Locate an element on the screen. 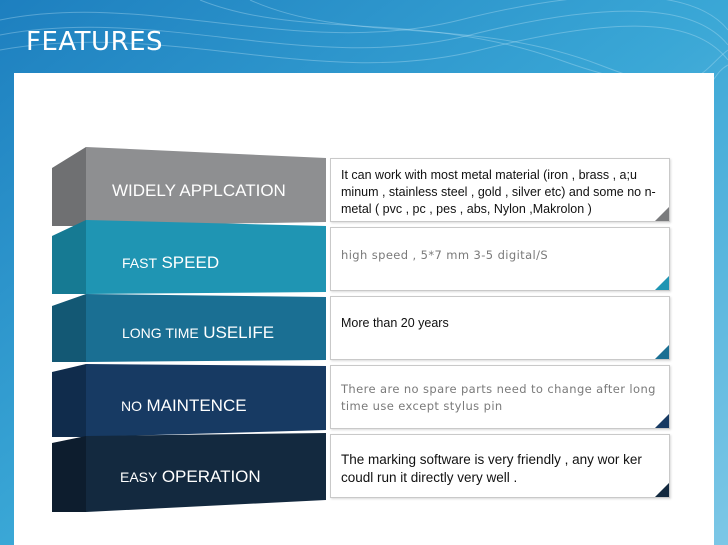 The image size is (728, 545). feature-description-box-3: More than 20 years is located at coordinates (500, 328).